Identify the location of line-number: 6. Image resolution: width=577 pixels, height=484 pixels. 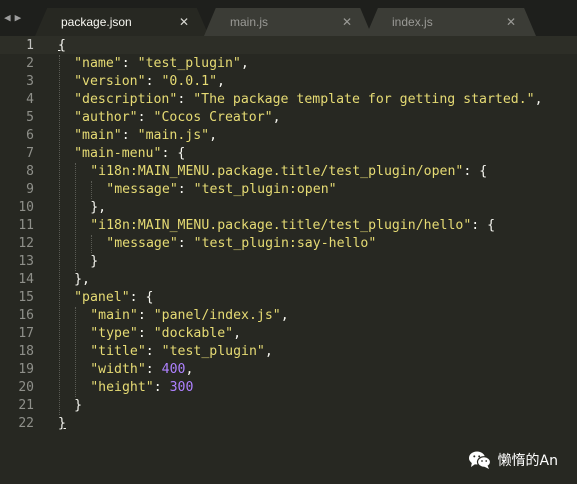
(30, 135).